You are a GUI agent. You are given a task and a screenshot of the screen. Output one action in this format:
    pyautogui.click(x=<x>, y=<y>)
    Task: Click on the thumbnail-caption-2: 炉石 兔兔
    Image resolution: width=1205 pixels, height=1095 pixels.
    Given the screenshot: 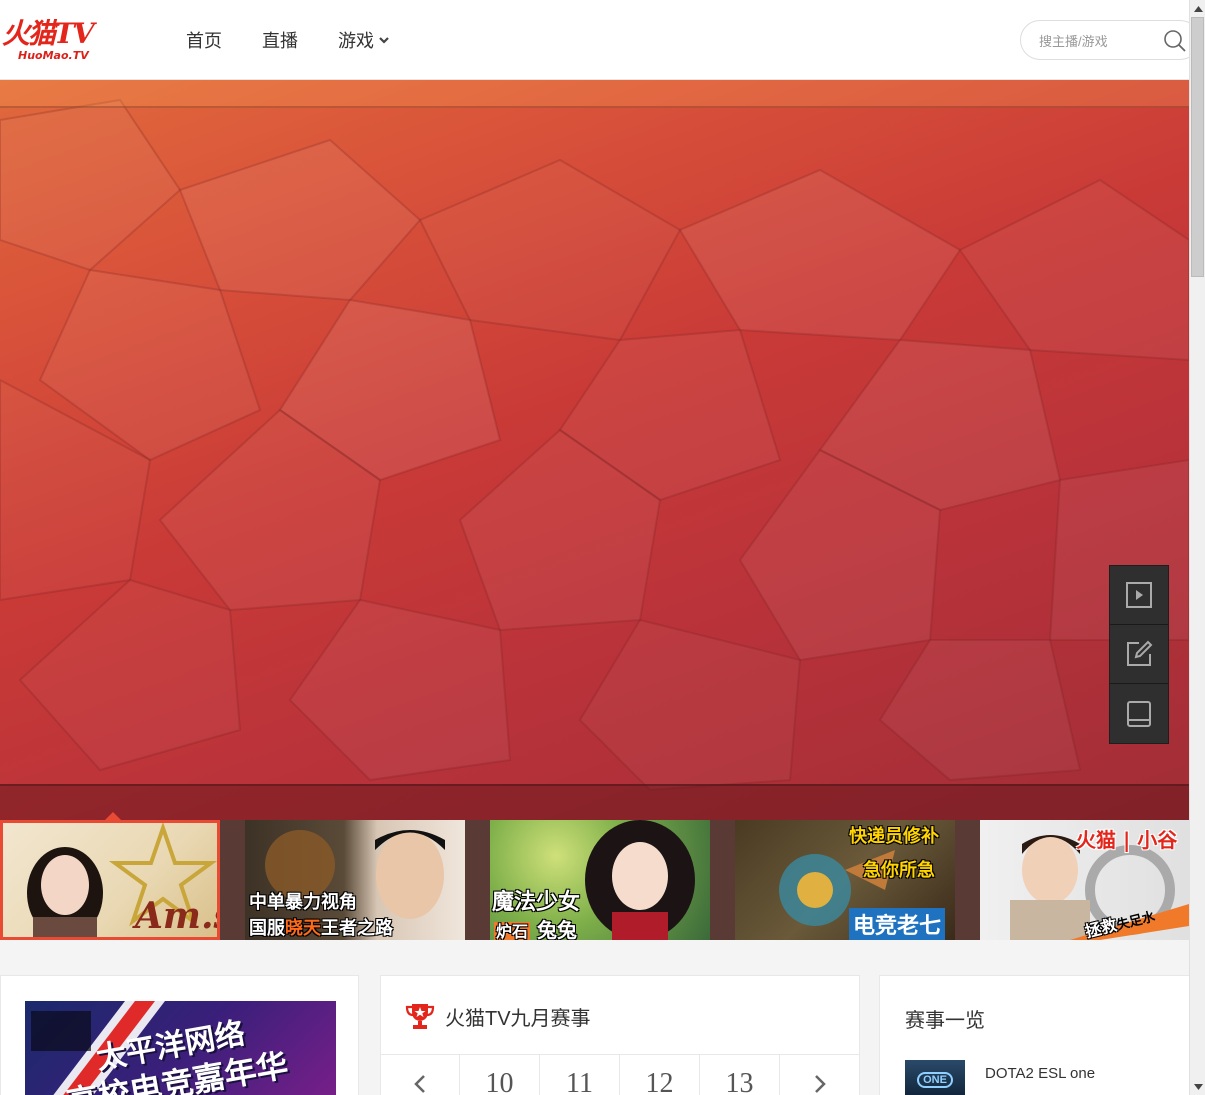 What is the action you would take?
    pyautogui.click(x=535, y=927)
    